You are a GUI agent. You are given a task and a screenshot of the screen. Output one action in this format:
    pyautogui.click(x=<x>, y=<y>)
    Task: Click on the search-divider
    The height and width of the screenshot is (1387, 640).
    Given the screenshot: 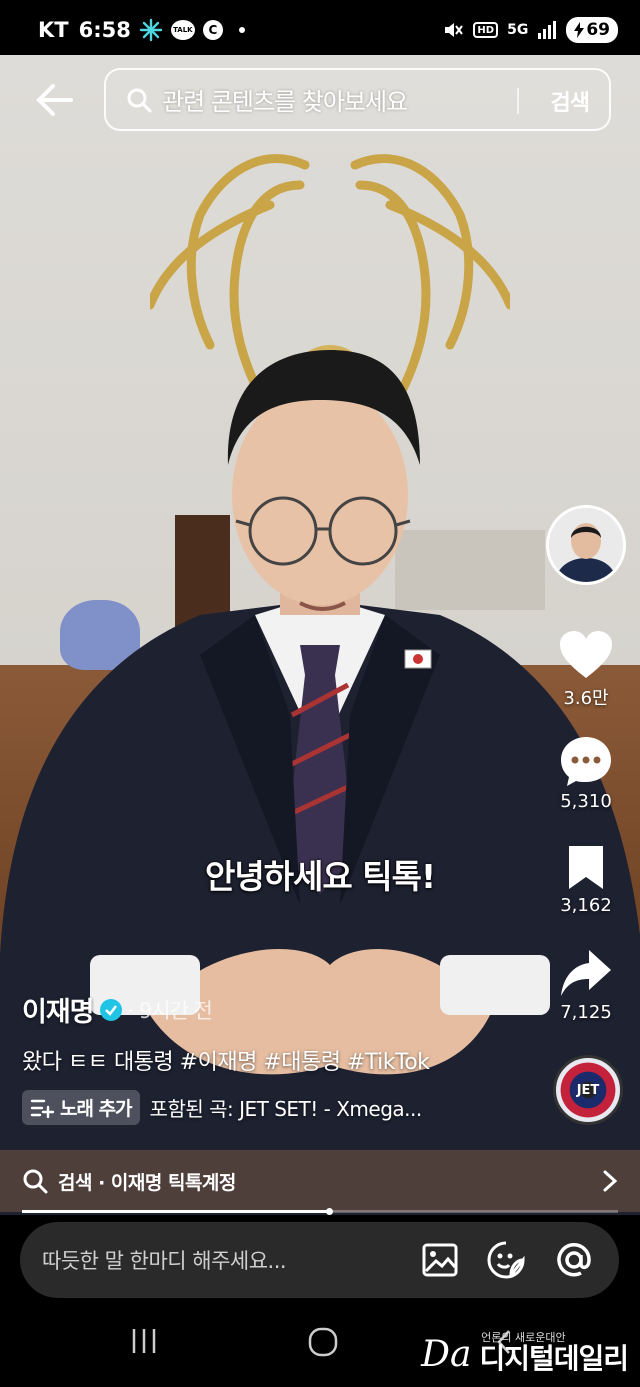 What is the action you would take?
    pyautogui.click(x=518, y=101)
    